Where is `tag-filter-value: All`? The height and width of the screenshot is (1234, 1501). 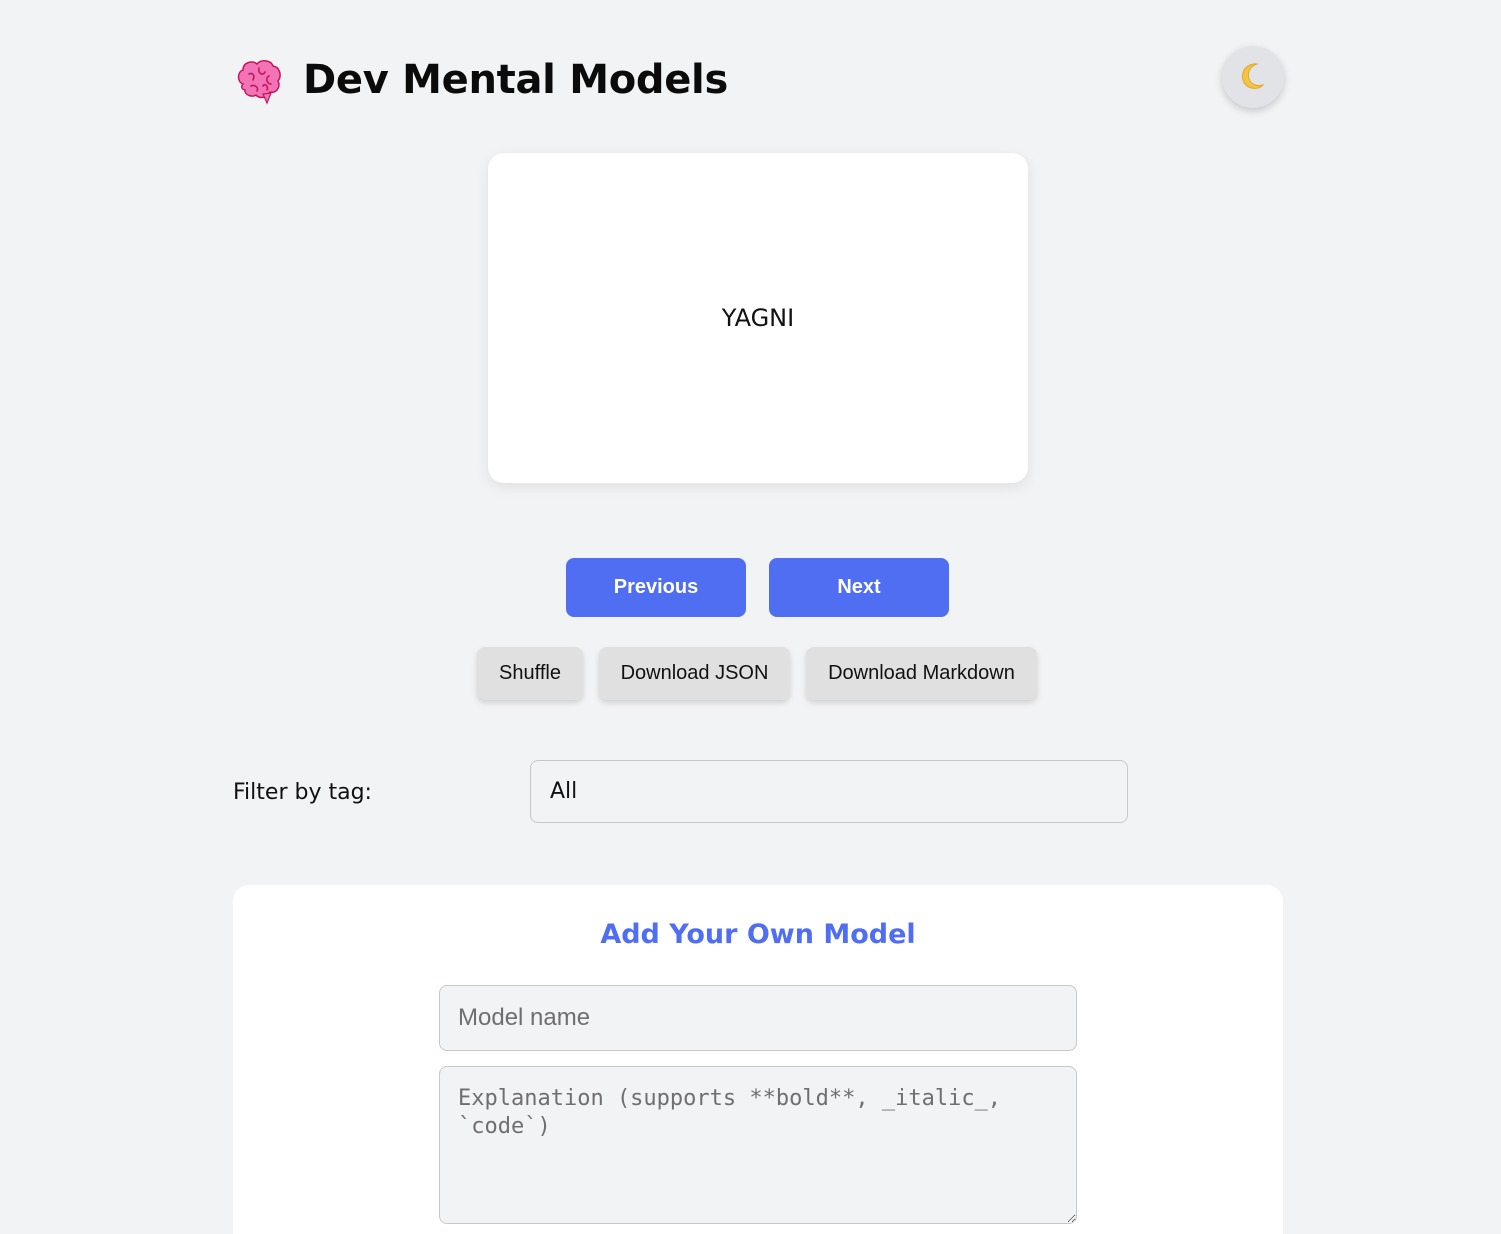 tag-filter-value: All is located at coordinates (564, 791).